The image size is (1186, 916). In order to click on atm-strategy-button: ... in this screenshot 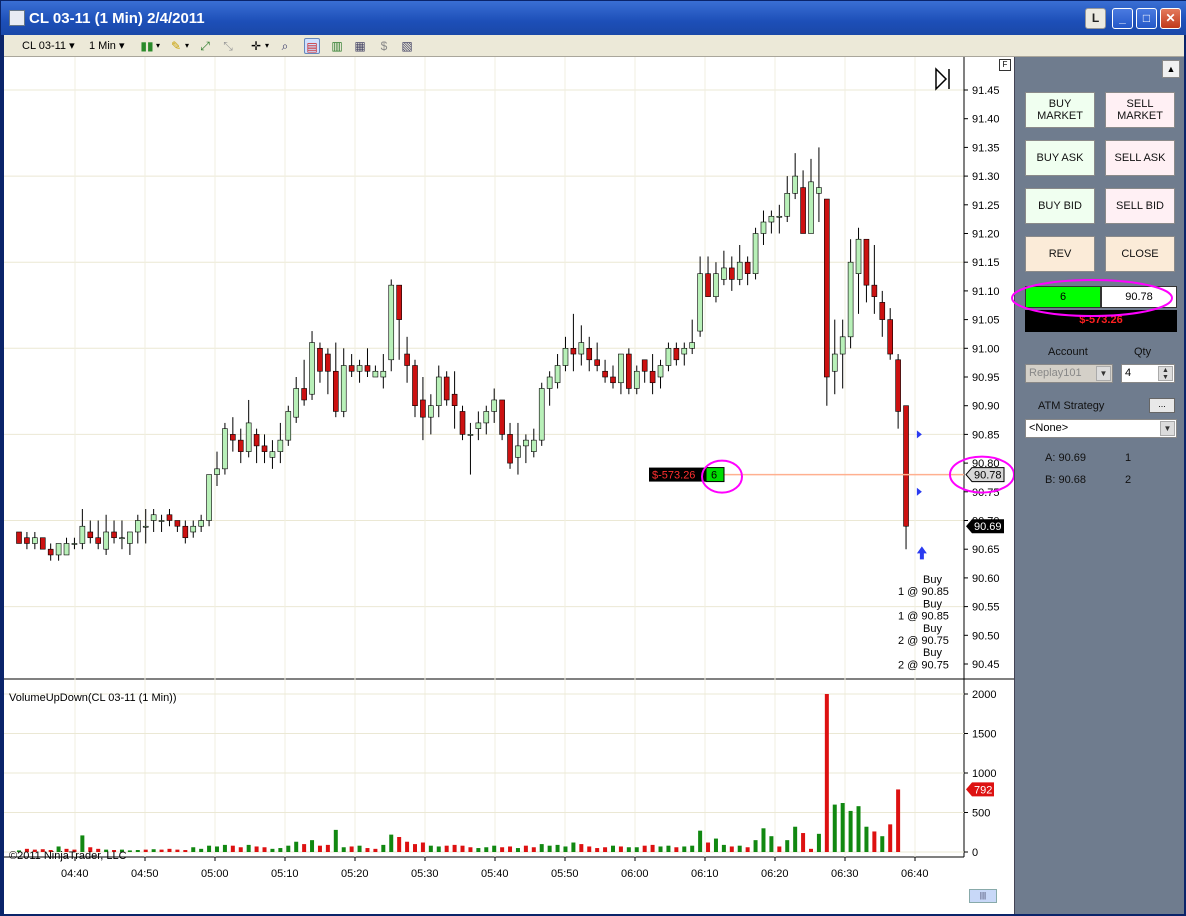, I will do `click(1162, 405)`.